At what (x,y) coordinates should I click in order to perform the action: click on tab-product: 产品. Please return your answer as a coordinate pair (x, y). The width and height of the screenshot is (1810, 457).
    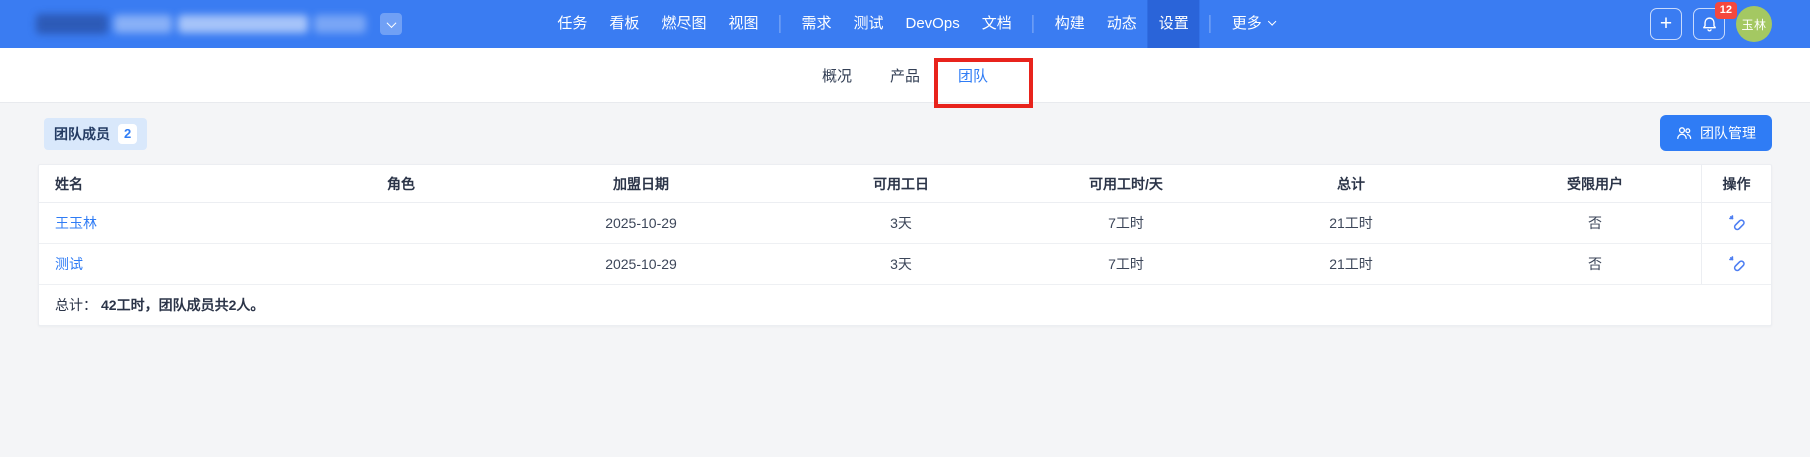
    Looking at the image, I should click on (905, 75).